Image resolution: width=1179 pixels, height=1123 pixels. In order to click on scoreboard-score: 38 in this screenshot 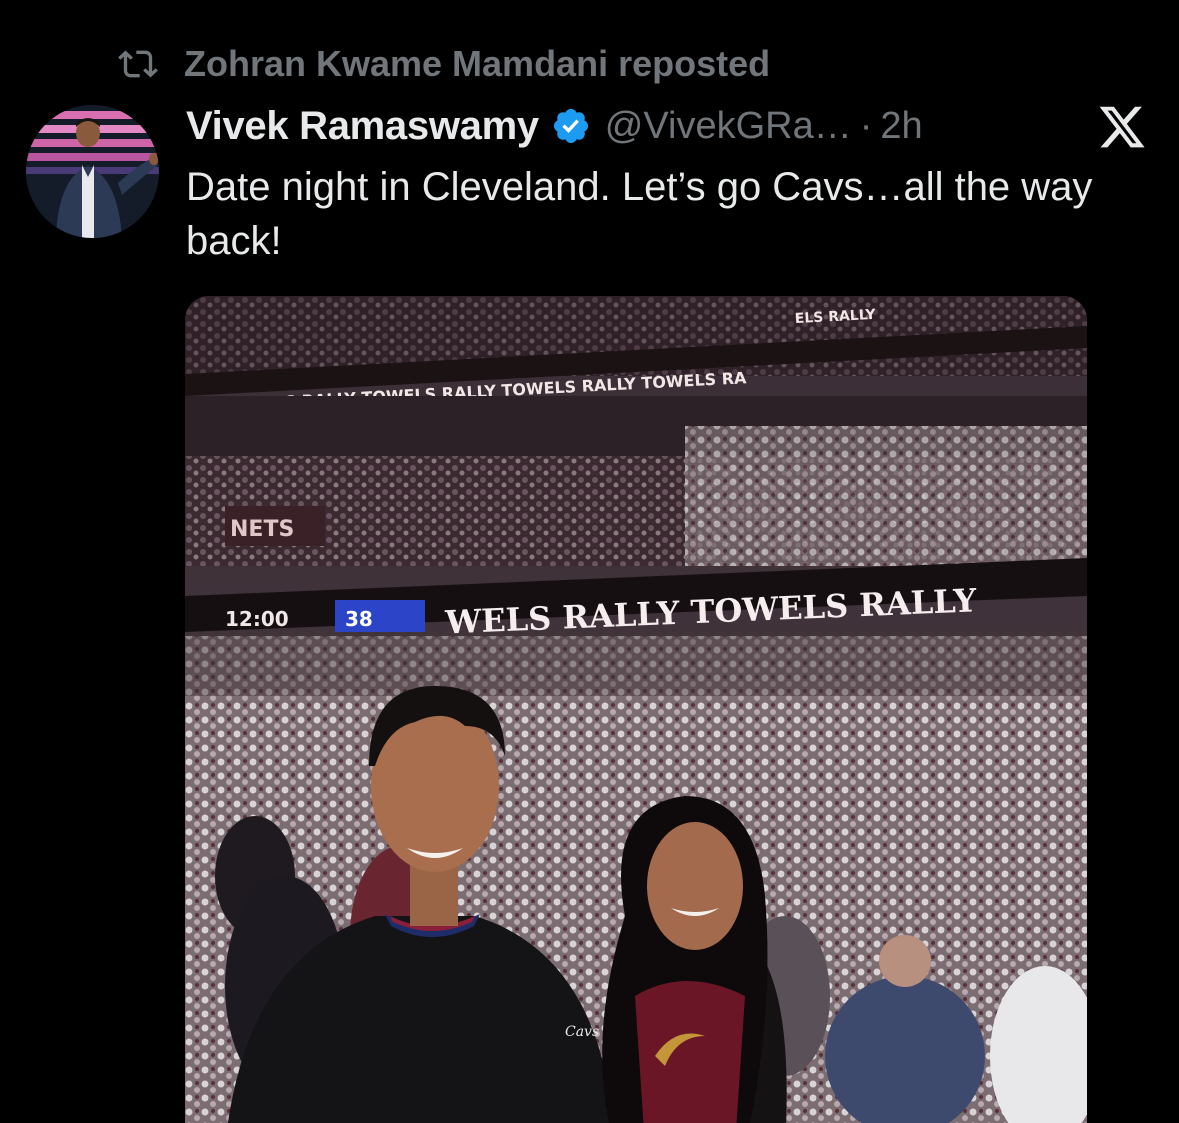, I will do `click(359, 619)`.